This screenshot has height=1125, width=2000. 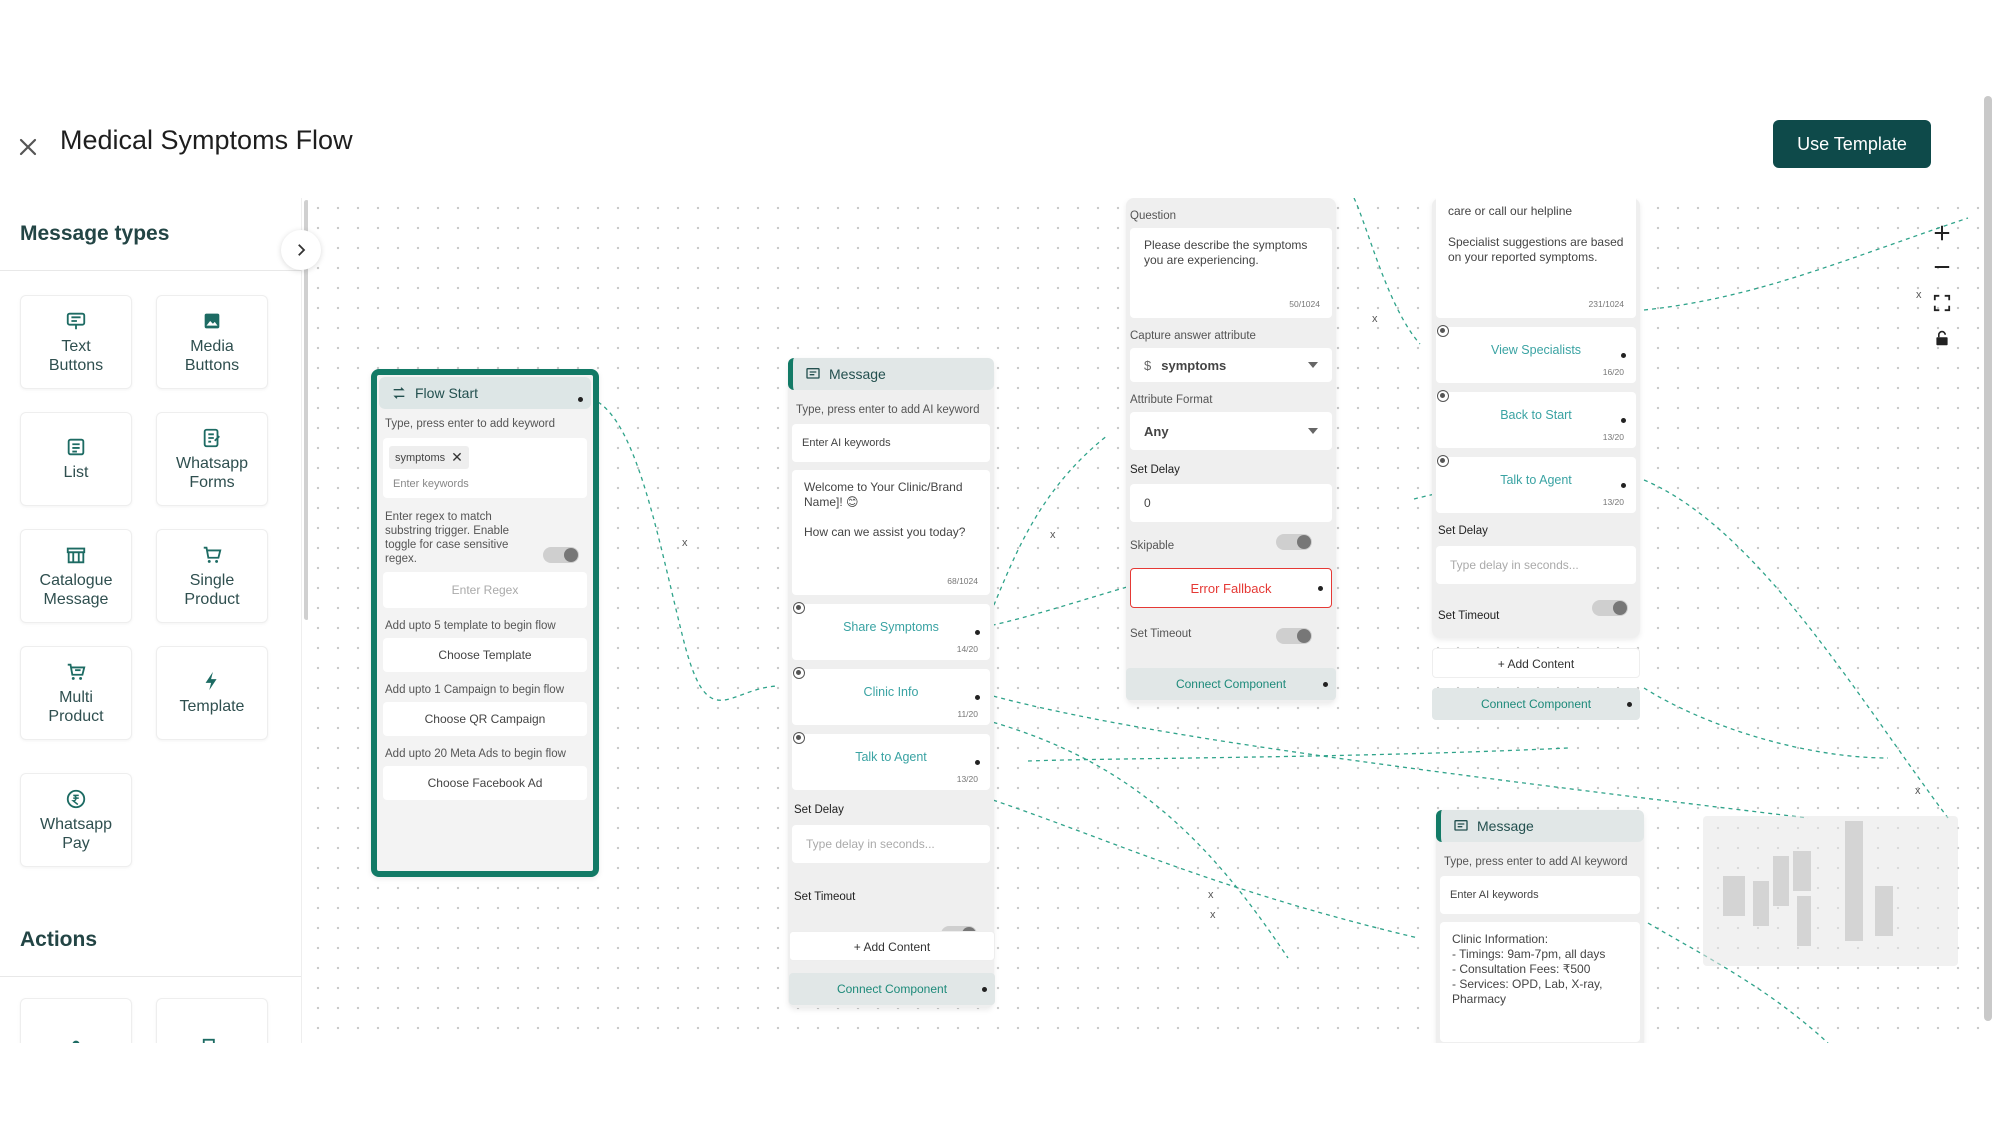 What do you see at coordinates (1231, 431) in the screenshot?
I see `attribute-format-select: Any` at bounding box center [1231, 431].